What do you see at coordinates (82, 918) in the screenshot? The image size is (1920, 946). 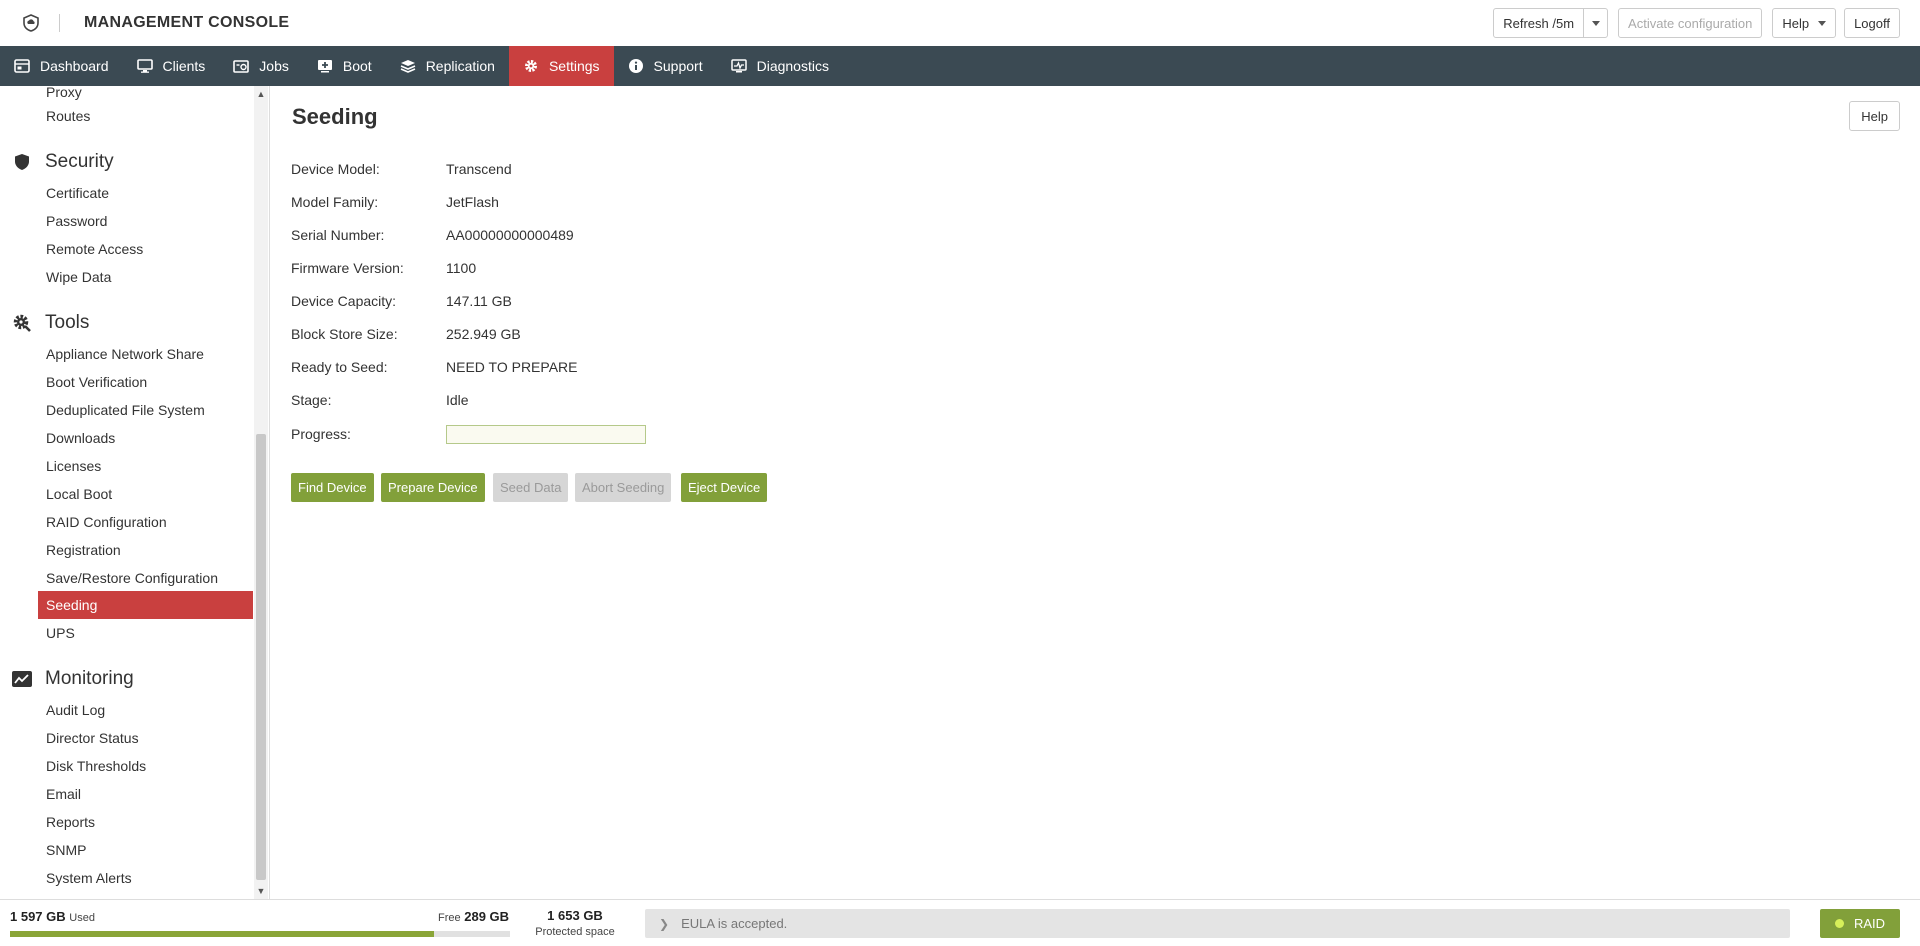 I see `used-space-label: Used` at bounding box center [82, 918].